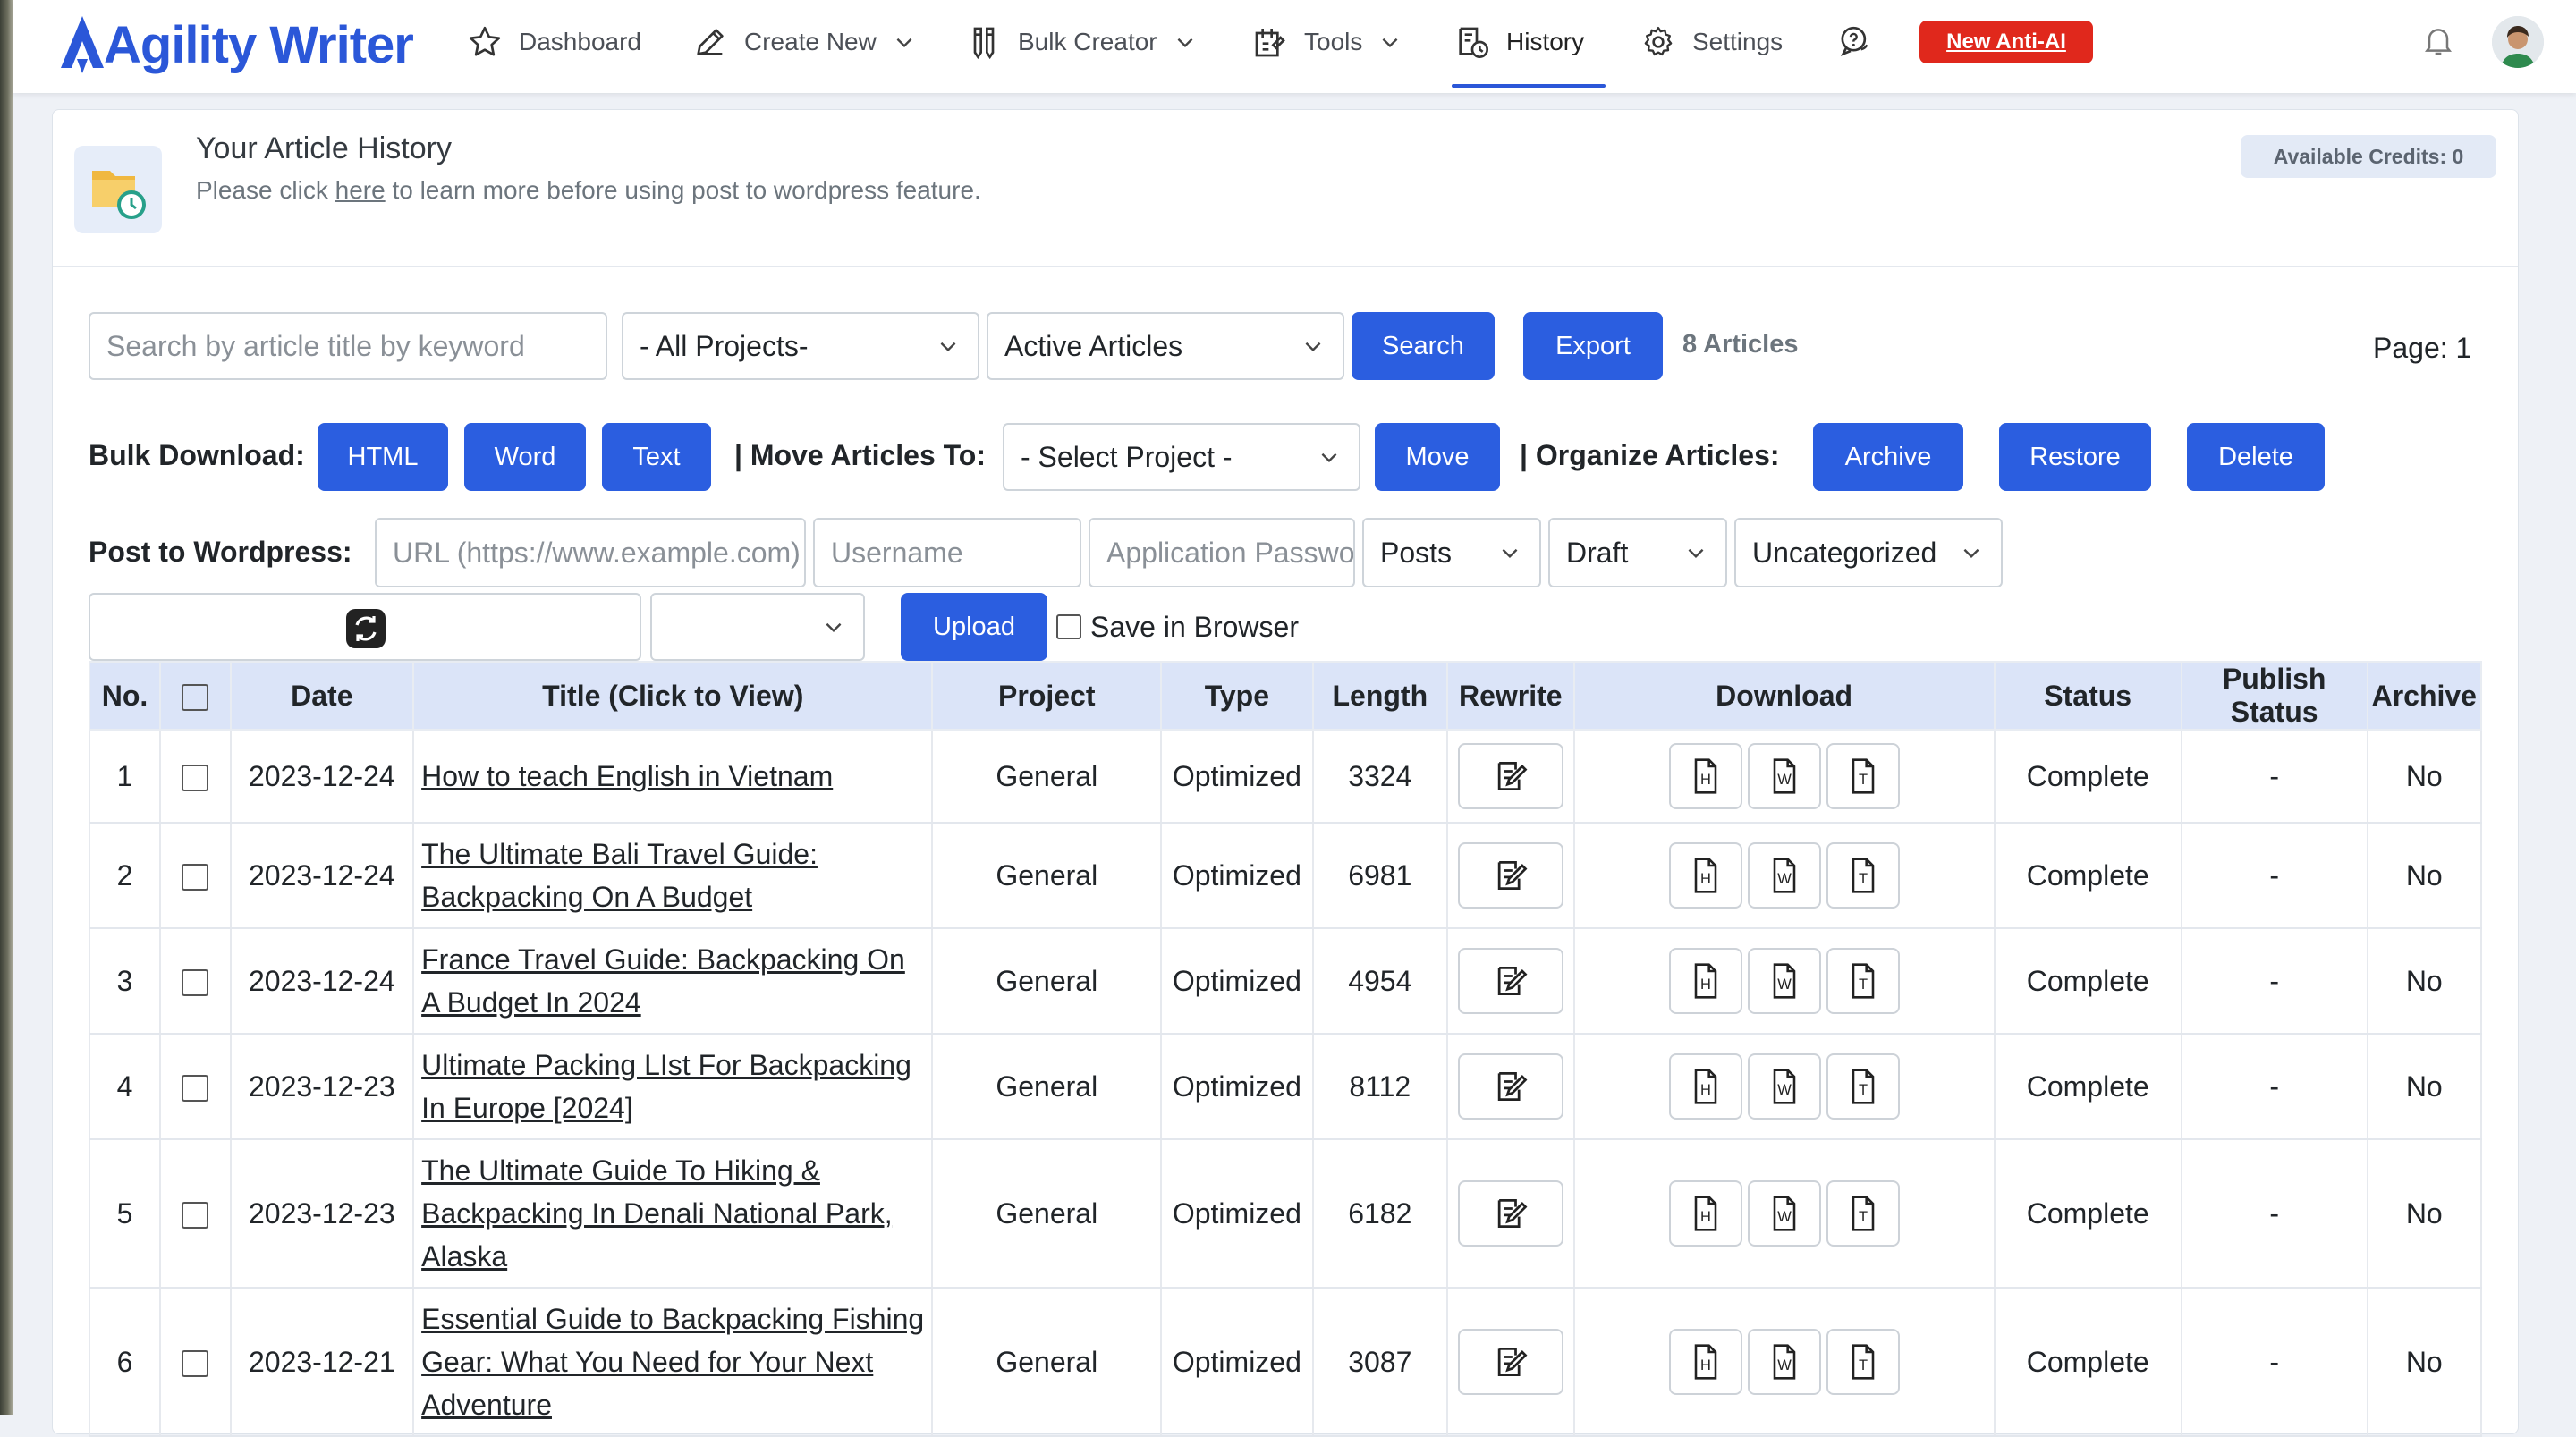 The height and width of the screenshot is (1437, 2576). What do you see at coordinates (1423, 346) in the screenshot?
I see `search-button: Search` at bounding box center [1423, 346].